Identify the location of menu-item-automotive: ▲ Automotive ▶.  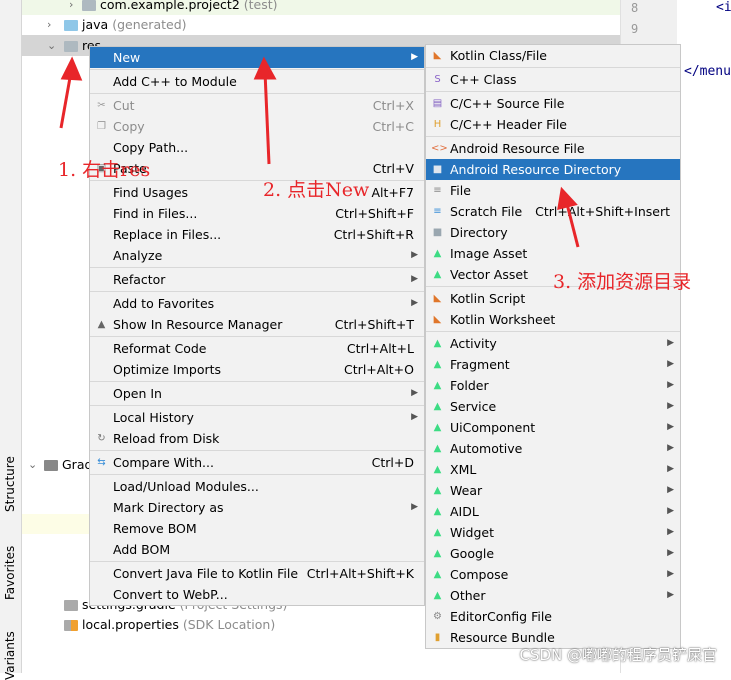
(553, 448).